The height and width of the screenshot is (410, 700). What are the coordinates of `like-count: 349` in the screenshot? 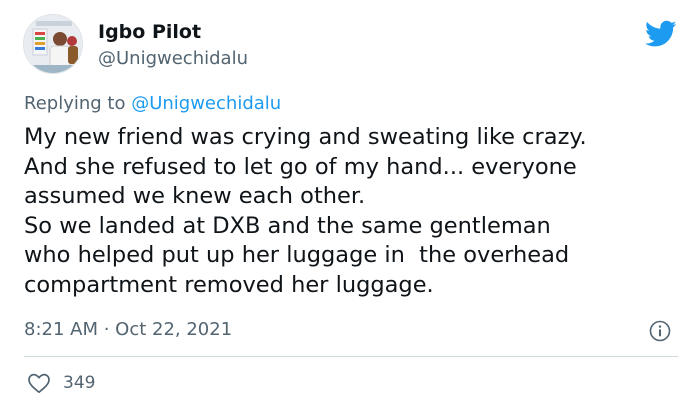 It's located at (79, 383).